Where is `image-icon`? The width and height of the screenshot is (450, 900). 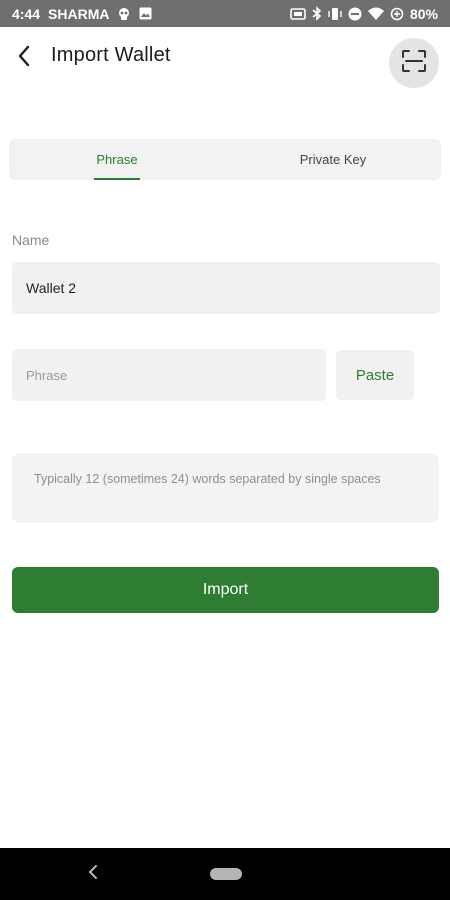 image-icon is located at coordinates (145, 13).